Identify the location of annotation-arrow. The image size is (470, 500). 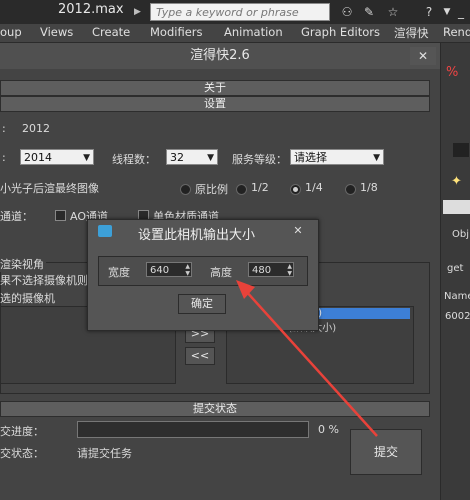
(307, 358).